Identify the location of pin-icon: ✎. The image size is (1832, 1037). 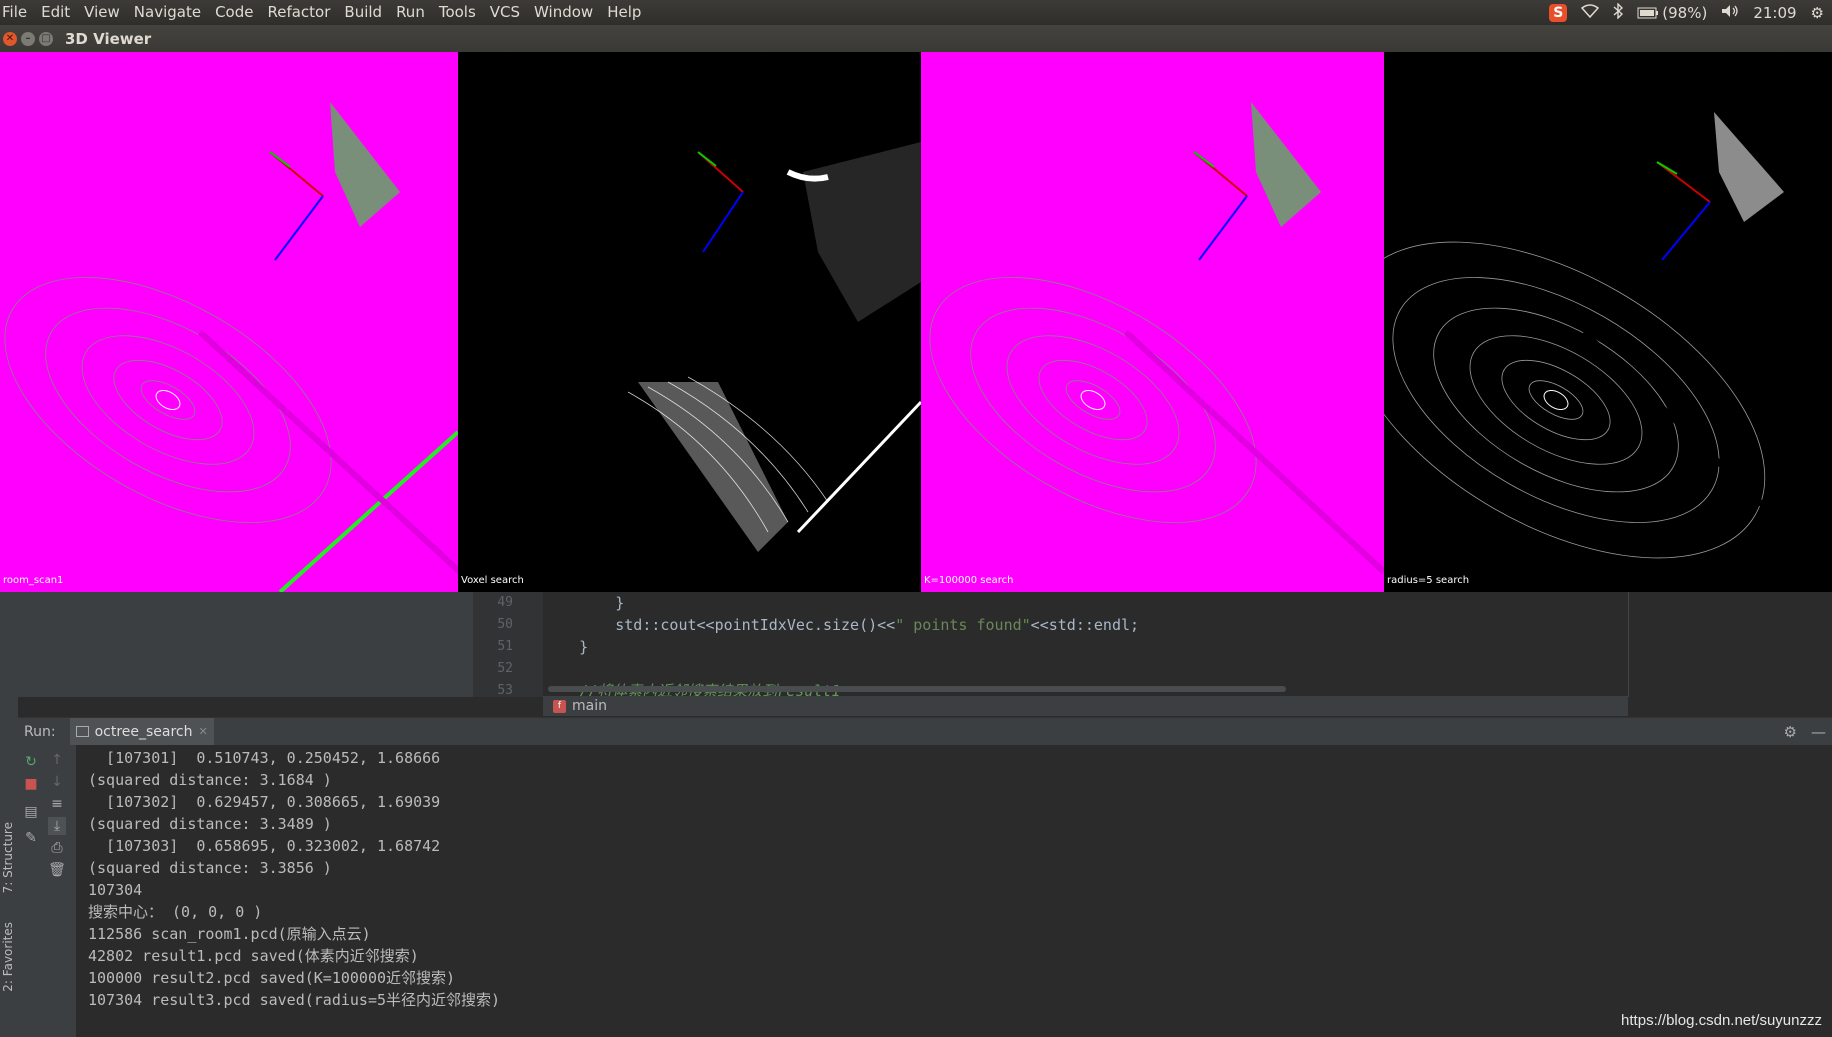
(31, 838).